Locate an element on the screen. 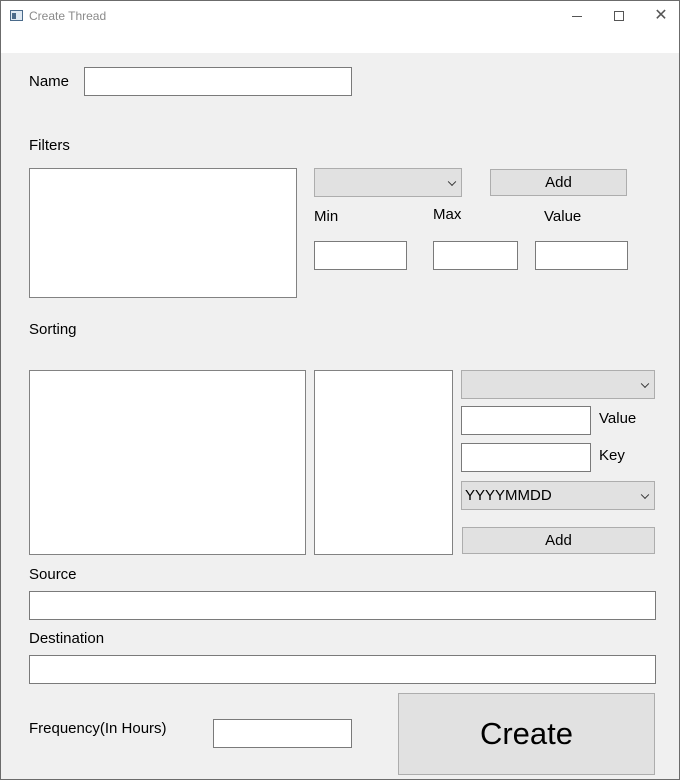  frequency-label: Frequency(In Hours) is located at coordinates (98, 728).